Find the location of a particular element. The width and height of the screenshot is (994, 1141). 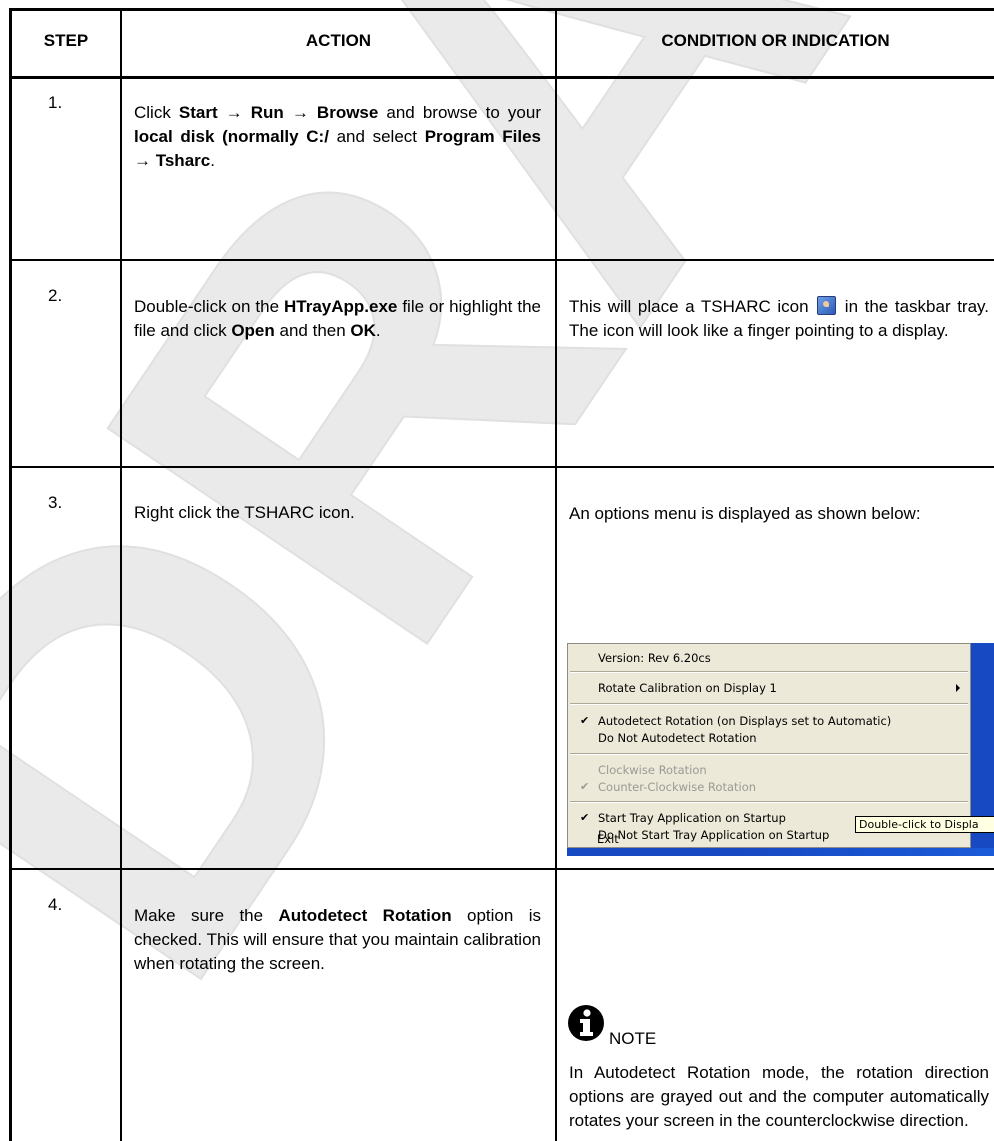

taskbar-tray is located at coordinates (865, 852).